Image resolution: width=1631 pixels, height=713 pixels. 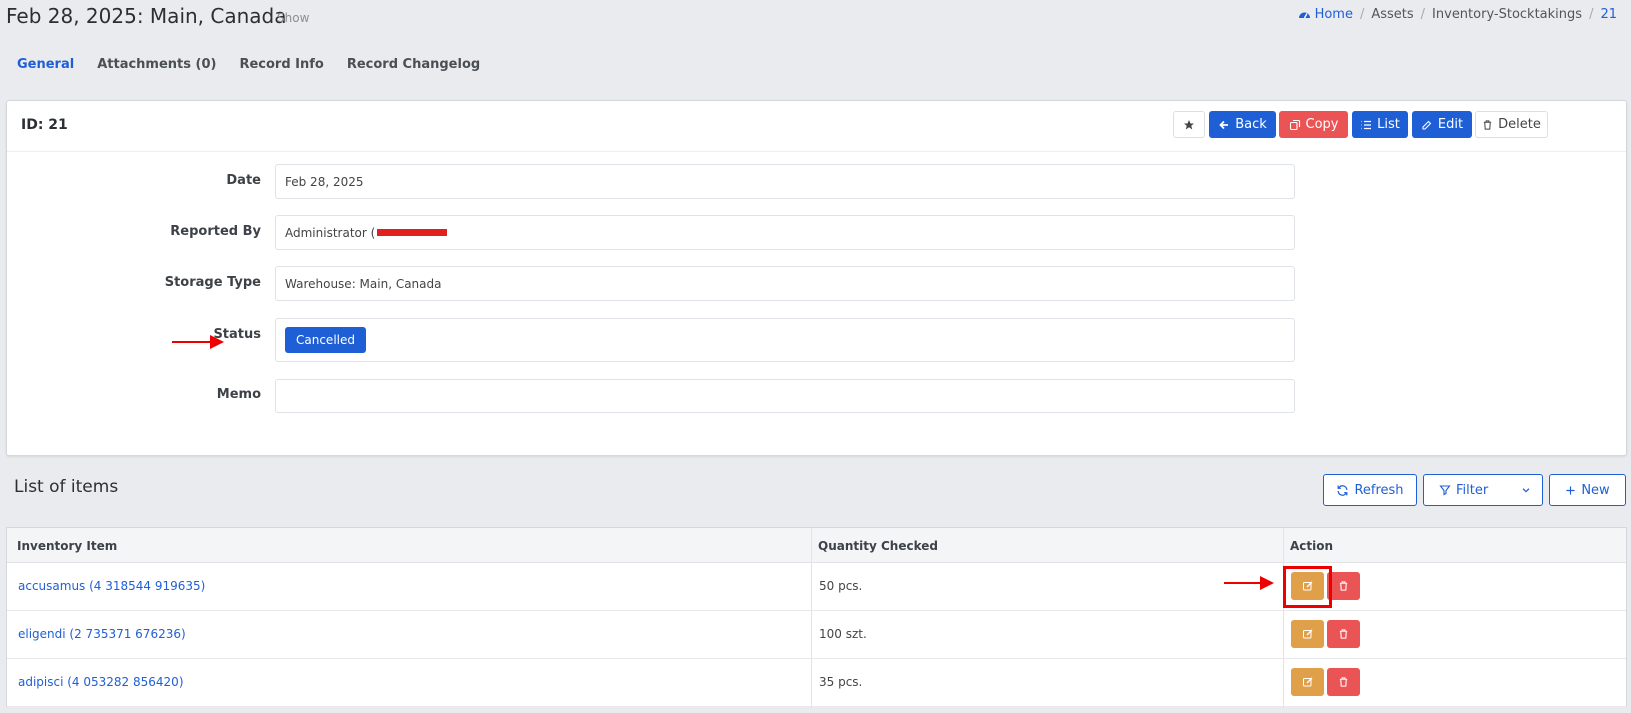 I want to click on storage-type-label: Storage Type, so click(x=212, y=282).